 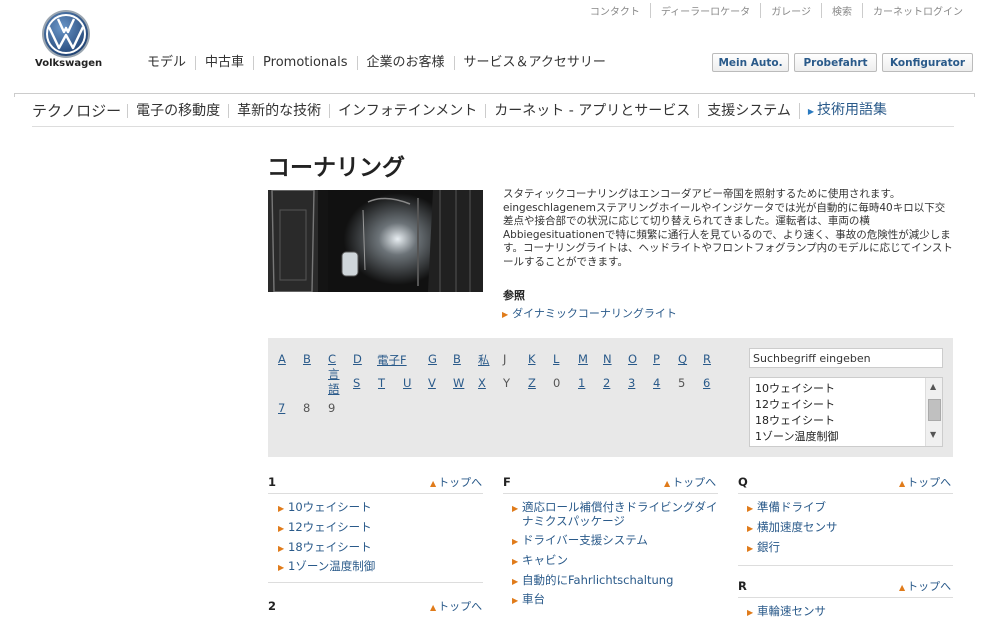 I want to click on utility-link-carnet-login: カーネットログイン, so click(x=917, y=10).